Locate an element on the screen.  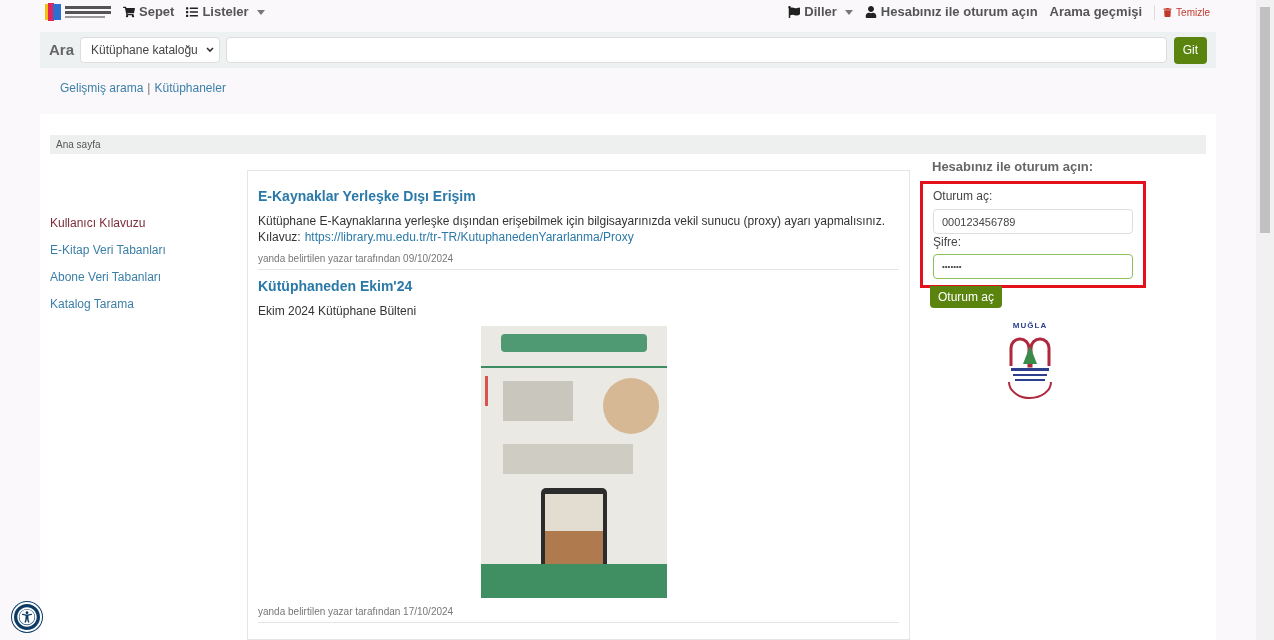
sidebar-link: E-Kitap Veri Tabanları is located at coordinates (148, 249).